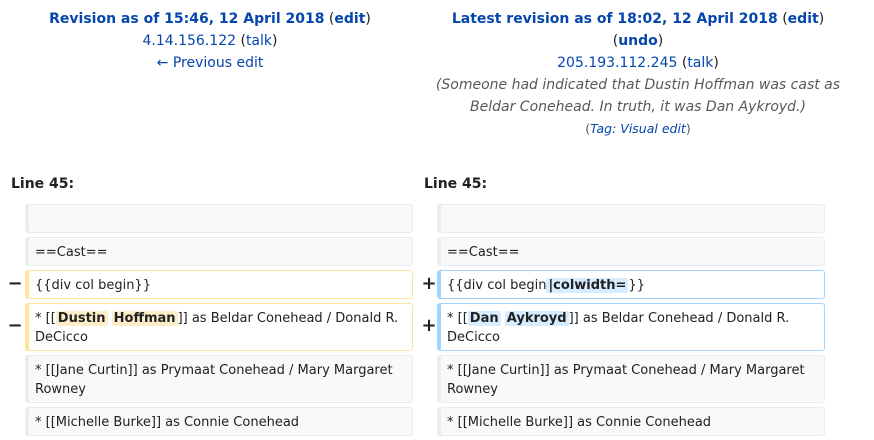  Describe the element at coordinates (617, 63) in the screenshot. I see `new-revision-user-link: 205.193.112.245` at that location.